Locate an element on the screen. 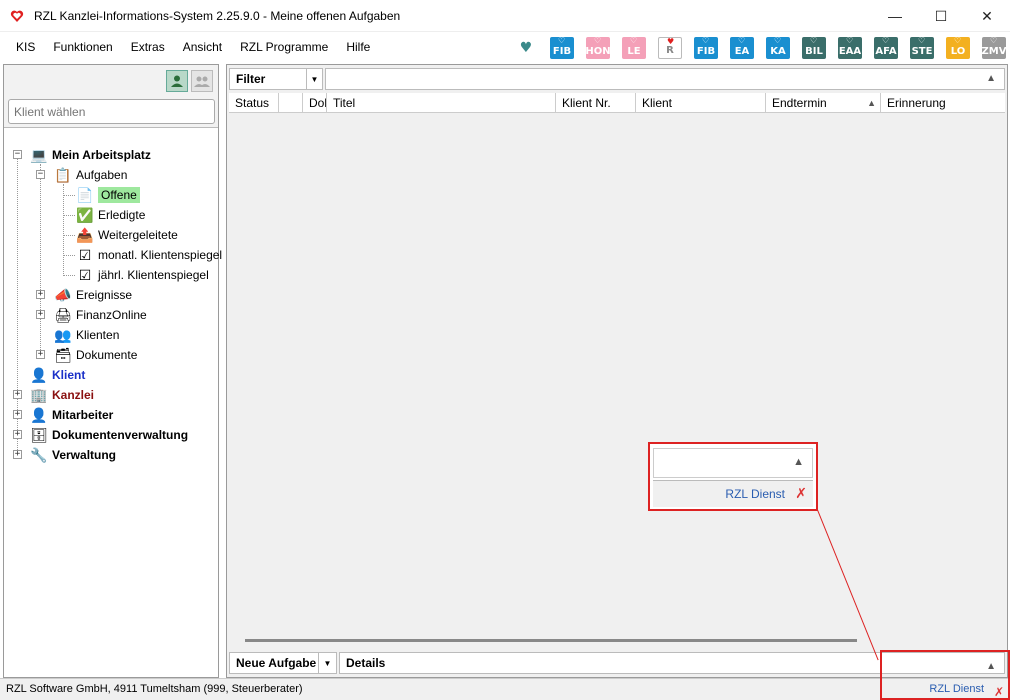 The width and height of the screenshot is (1010, 700). column-flag is located at coordinates (291, 103).